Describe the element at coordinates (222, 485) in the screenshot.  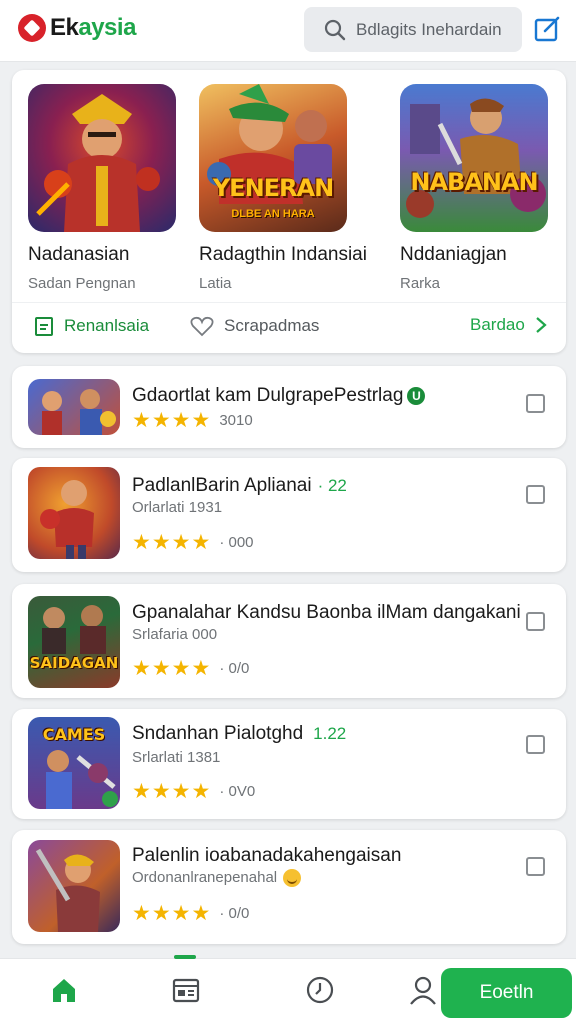
I see `app-title-text: PadlanlBarin Aplianai` at that location.